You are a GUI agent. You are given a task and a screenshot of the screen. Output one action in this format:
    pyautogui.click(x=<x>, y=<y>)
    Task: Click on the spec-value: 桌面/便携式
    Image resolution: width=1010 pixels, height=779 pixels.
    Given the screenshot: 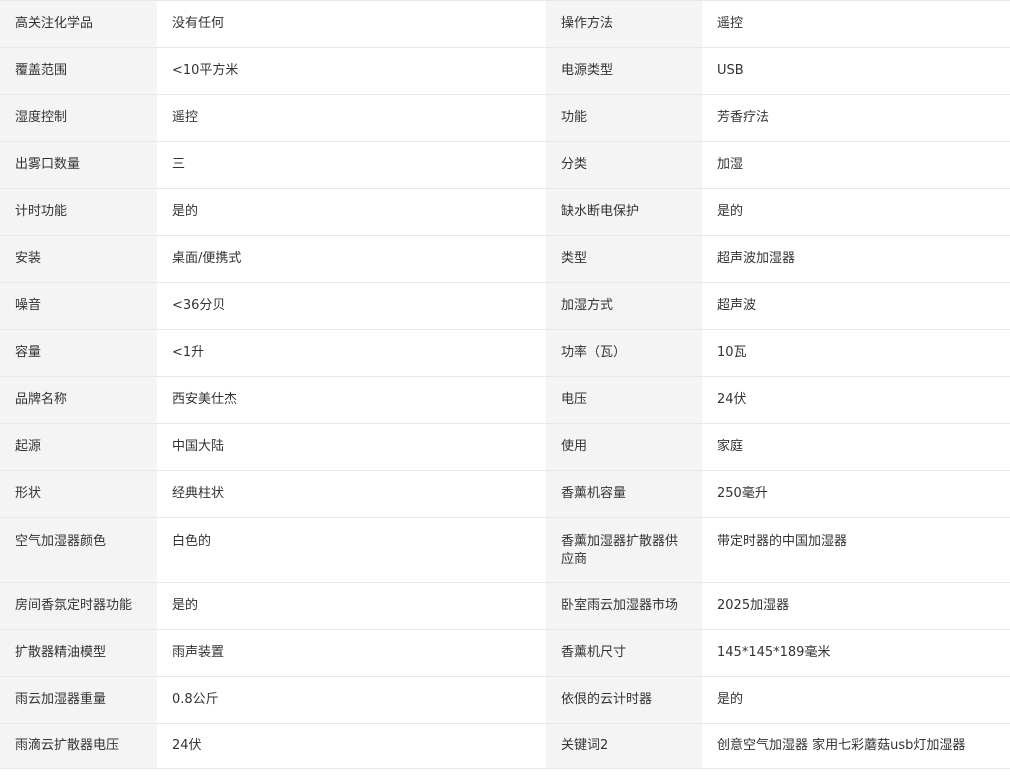 What is the action you would take?
    pyautogui.click(x=351, y=259)
    